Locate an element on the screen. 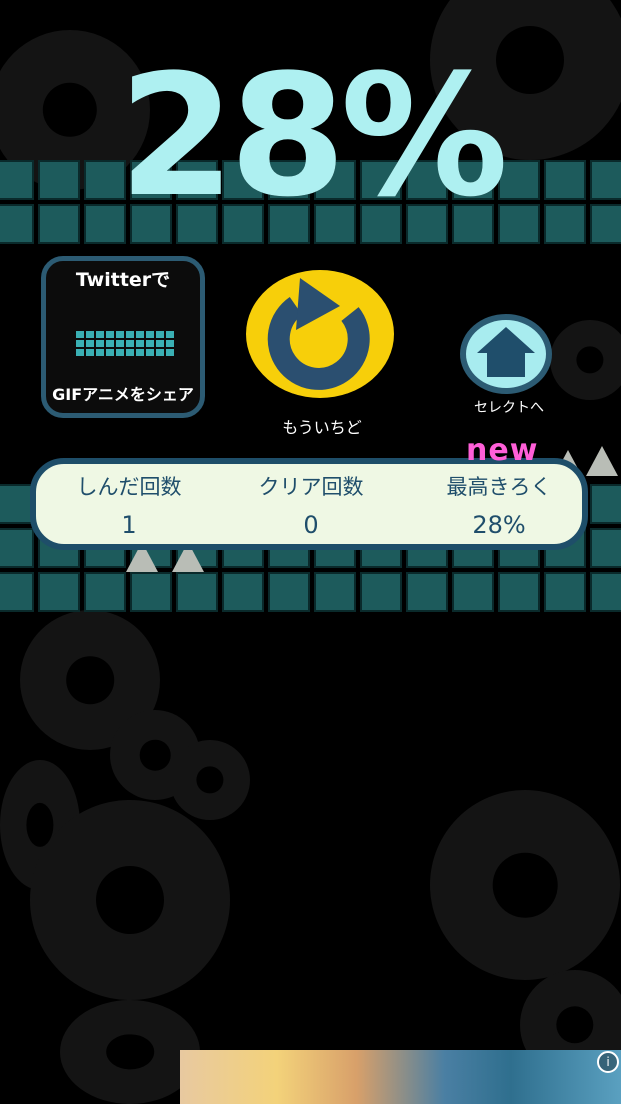 The image size is (621, 1104). retry-button is located at coordinates (320, 335).